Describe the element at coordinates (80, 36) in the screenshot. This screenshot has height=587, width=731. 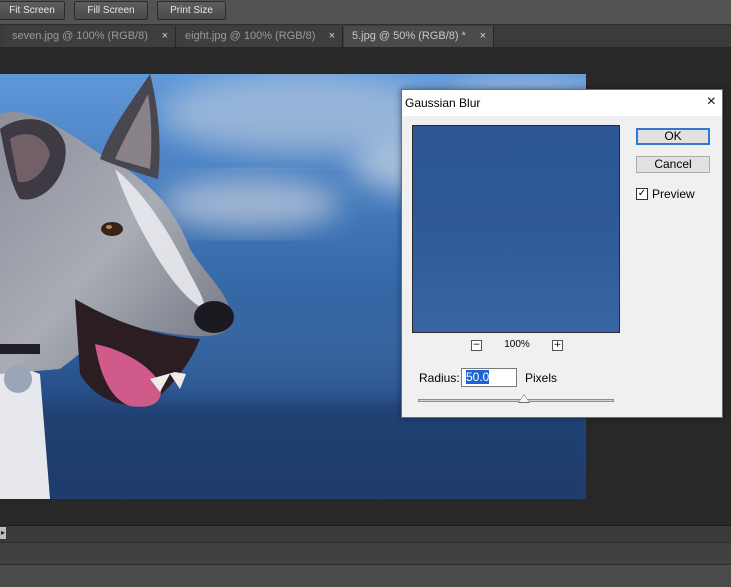
I see `tab-label: seven.jpg @ 100% (RGB/8)` at that location.